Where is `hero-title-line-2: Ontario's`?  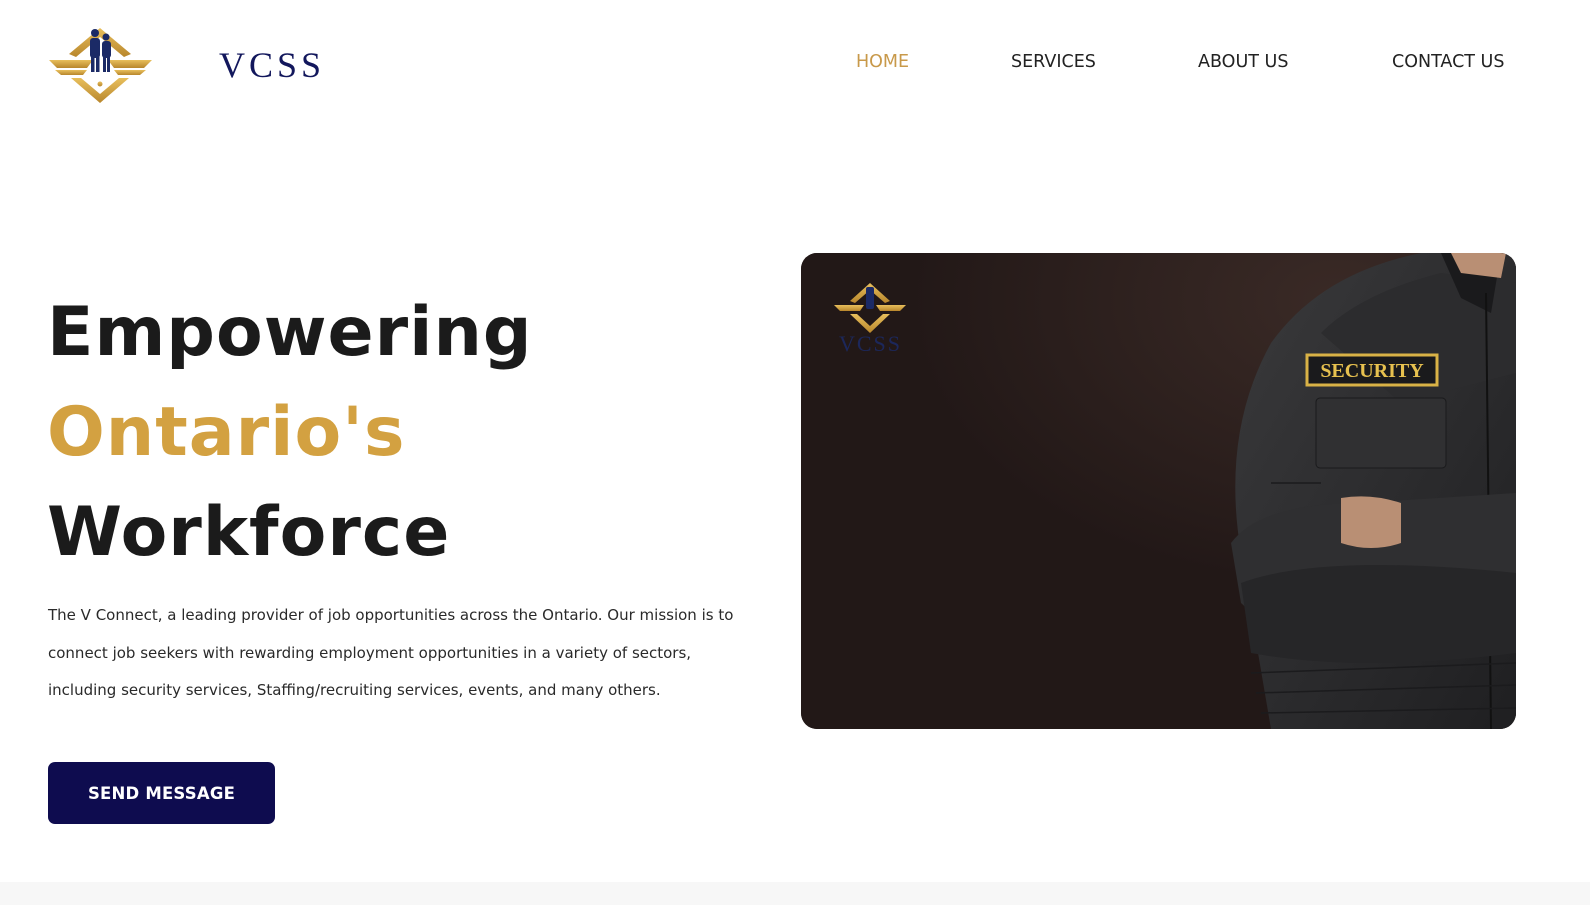 hero-title-line-2: Ontario's is located at coordinates (226, 432).